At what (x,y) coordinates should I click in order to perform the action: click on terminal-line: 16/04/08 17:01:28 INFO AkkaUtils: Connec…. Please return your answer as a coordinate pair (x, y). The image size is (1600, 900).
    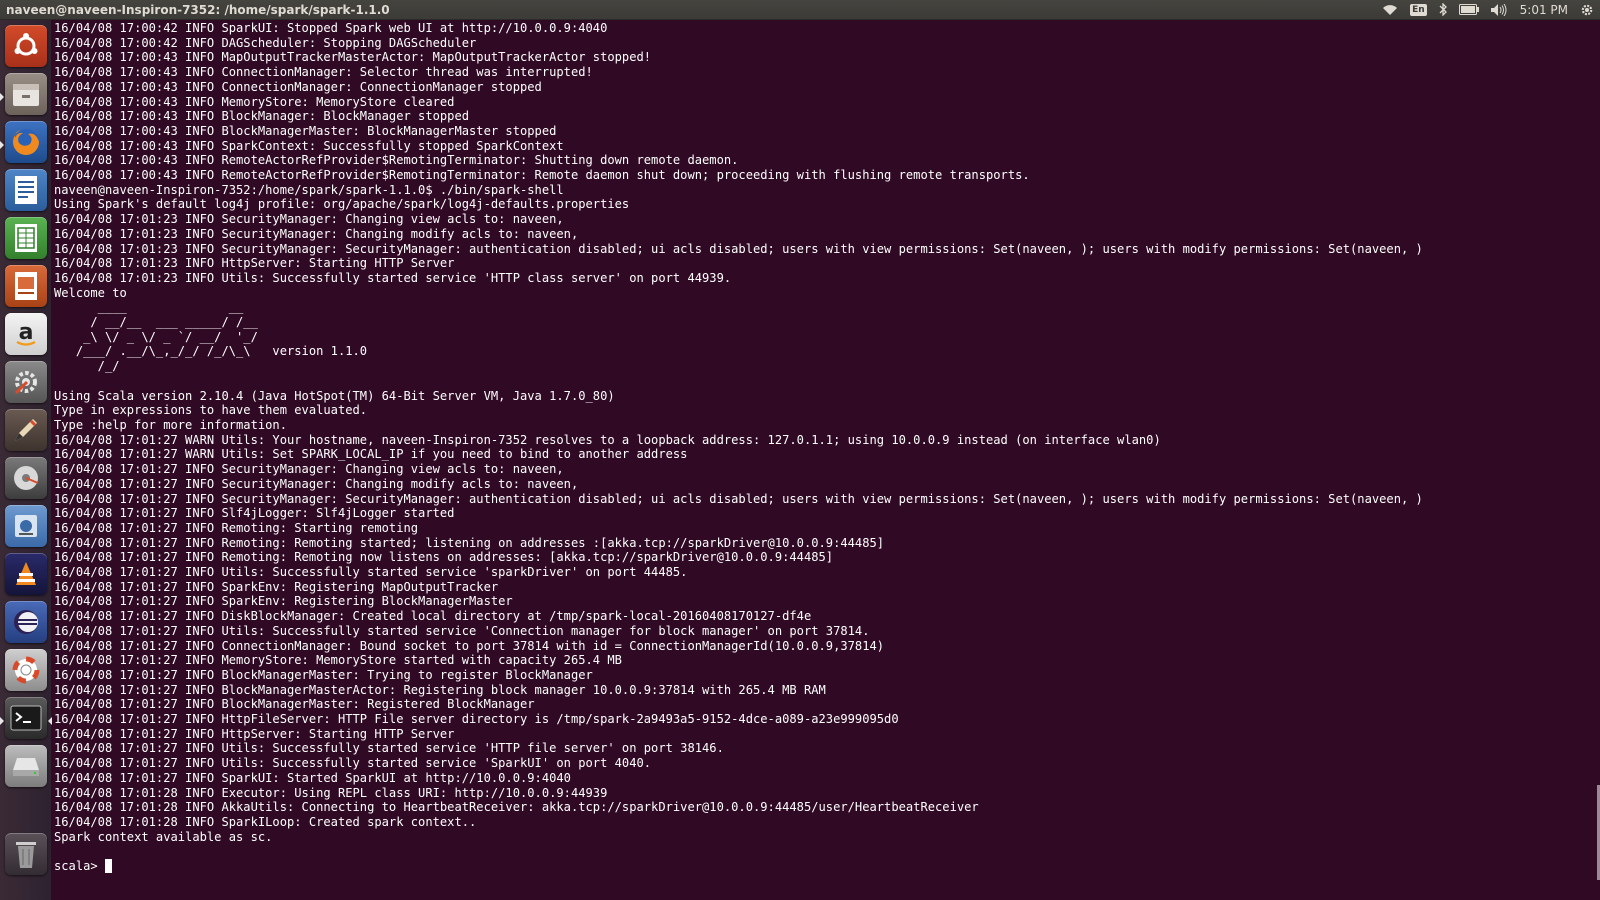
    Looking at the image, I should click on (516, 807).